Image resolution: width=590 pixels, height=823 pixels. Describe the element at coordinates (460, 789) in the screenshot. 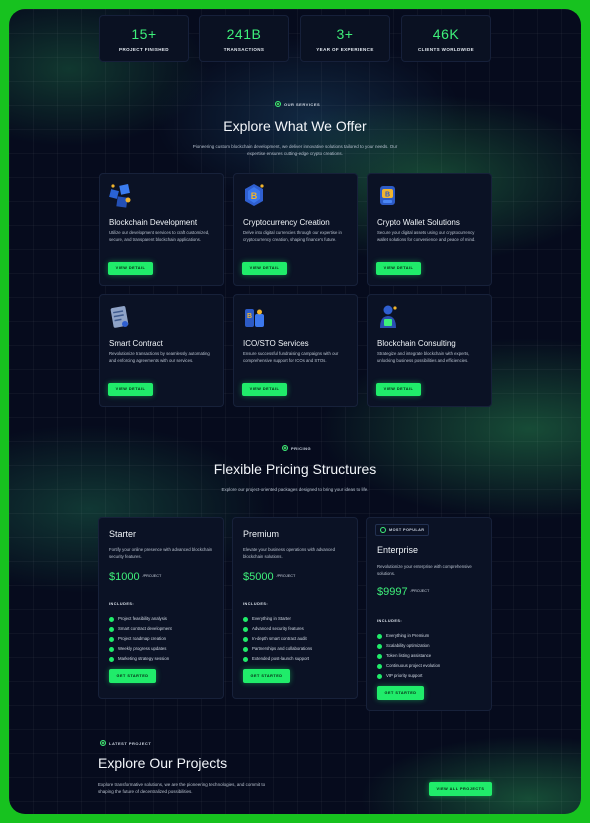

I see `view-all-projects-button: VIEW ALL PROJECTS` at that location.